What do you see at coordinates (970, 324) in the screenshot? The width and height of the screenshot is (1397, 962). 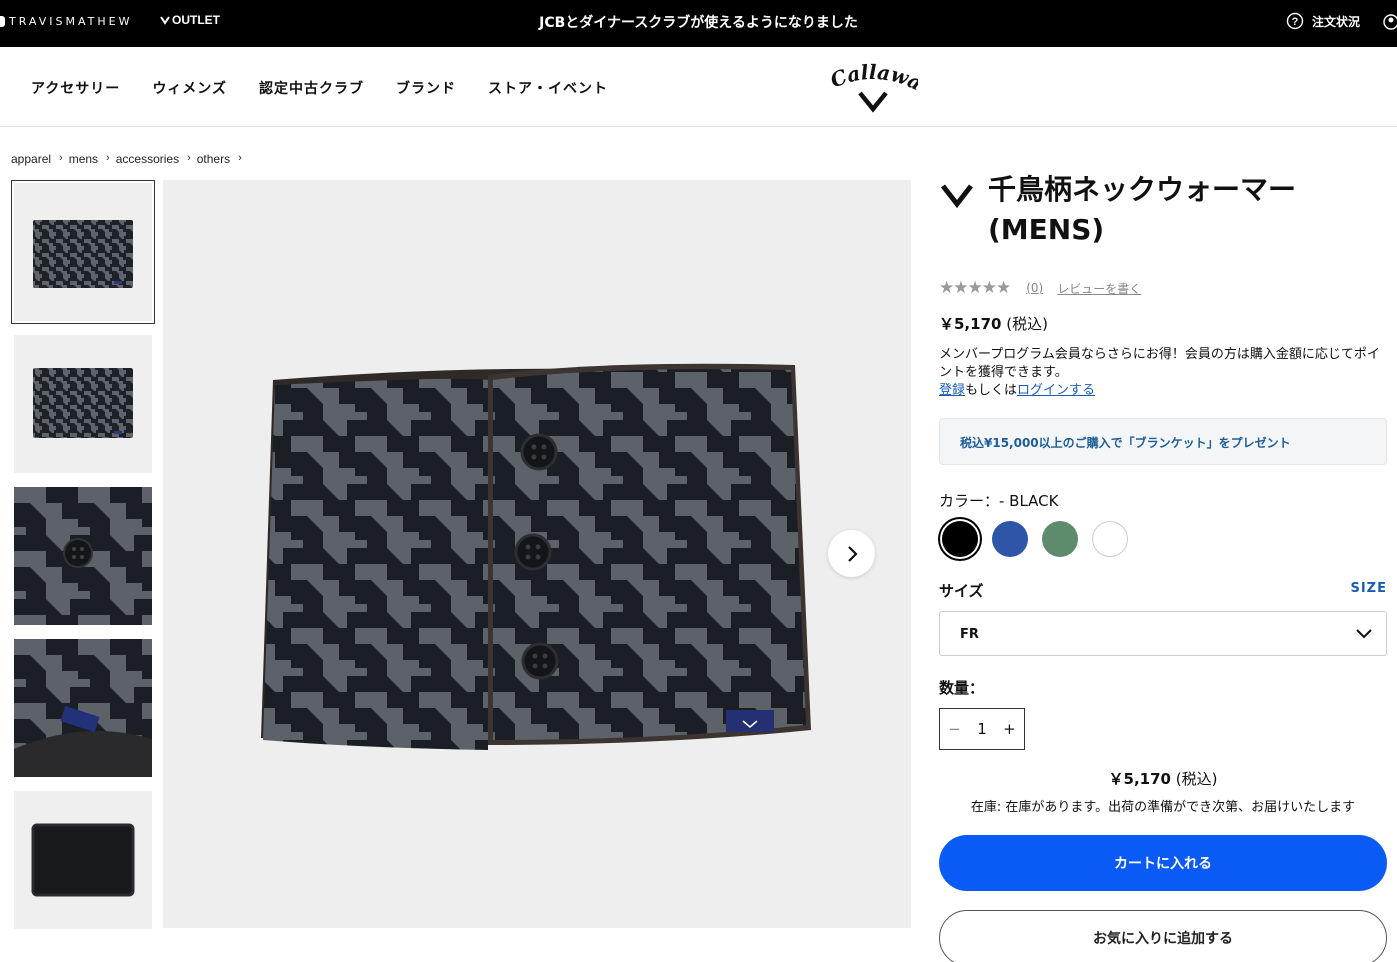 I see `price-value: ￥5,170` at bounding box center [970, 324].